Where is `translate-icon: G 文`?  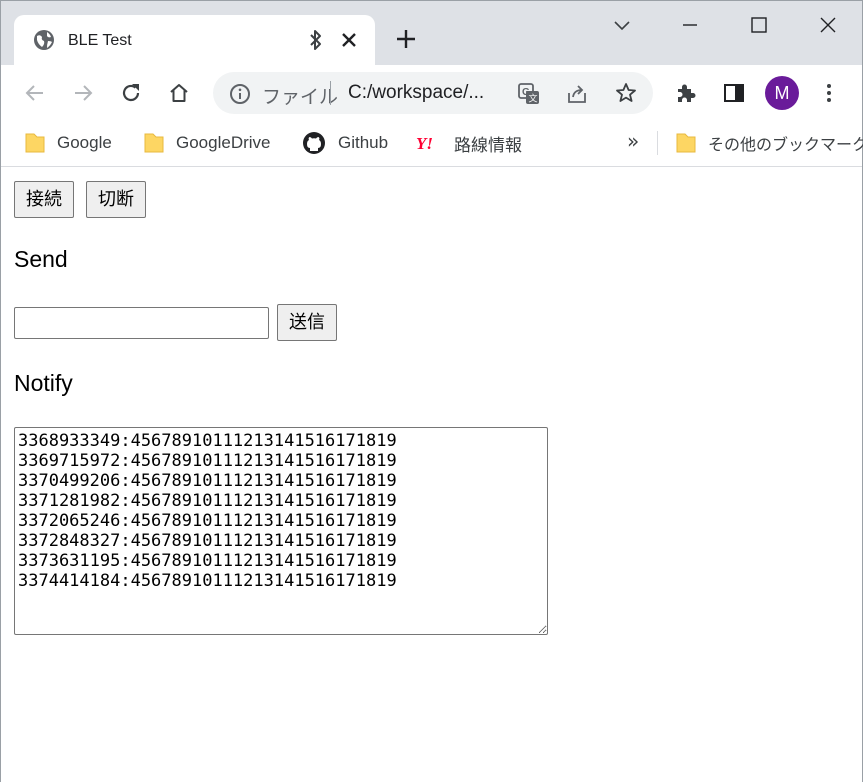
translate-icon: G 文 is located at coordinates (529, 96).